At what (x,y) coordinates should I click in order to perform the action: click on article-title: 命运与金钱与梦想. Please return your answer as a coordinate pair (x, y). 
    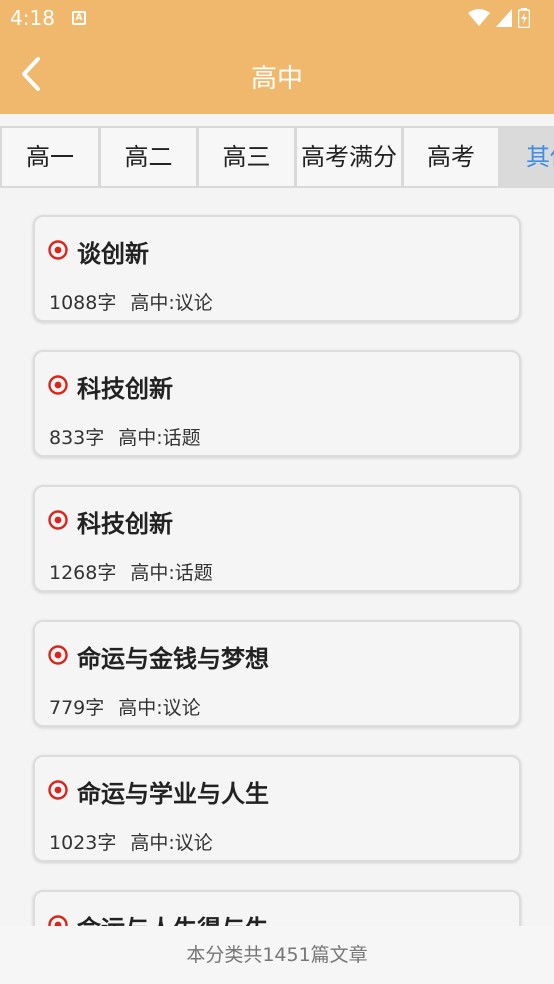
    Looking at the image, I should click on (173, 659).